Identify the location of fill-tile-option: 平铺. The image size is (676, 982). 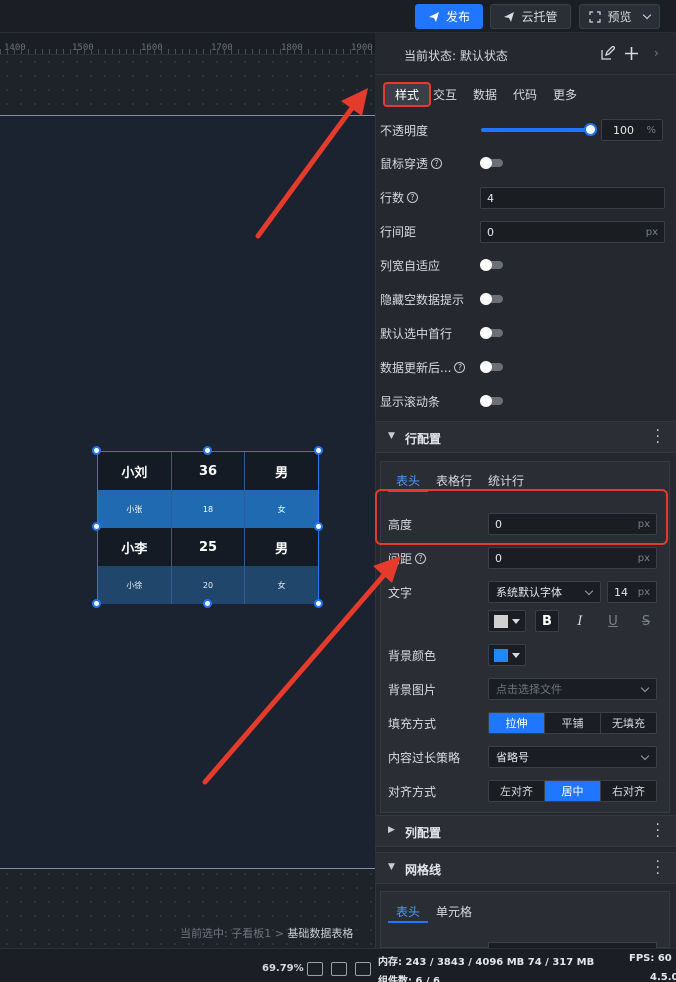
(573, 723).